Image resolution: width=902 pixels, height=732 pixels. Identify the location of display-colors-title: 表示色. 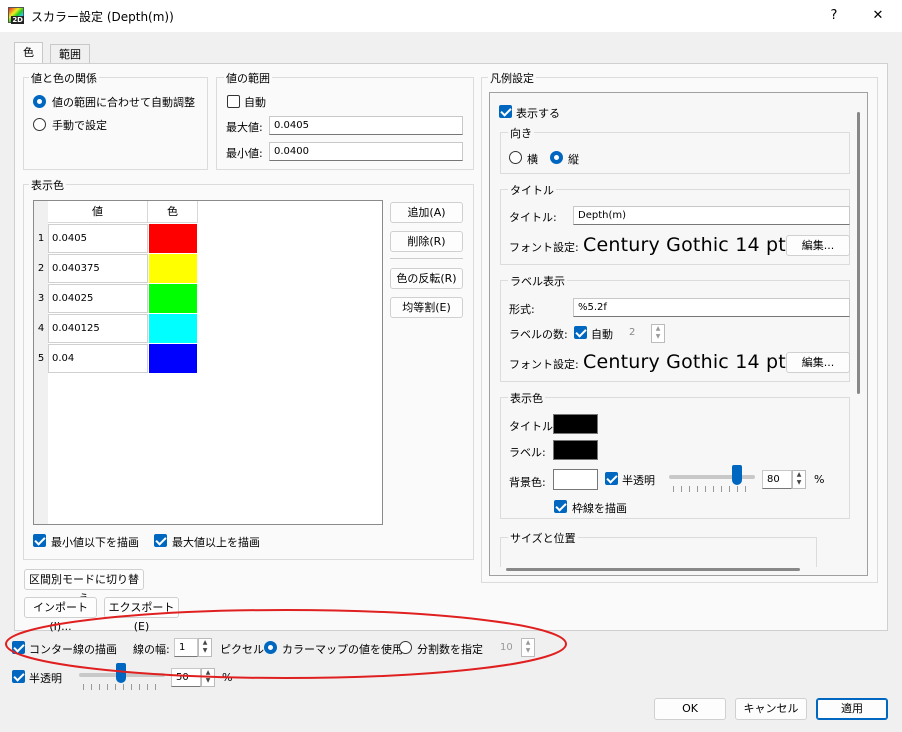
(47, 185).